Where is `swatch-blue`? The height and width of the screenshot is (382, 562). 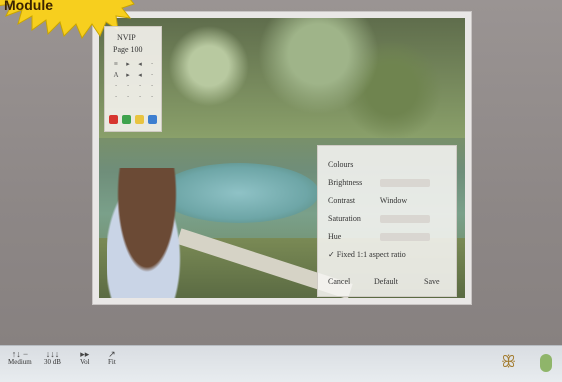
swatch-blue is located at coordinates (152, 119).